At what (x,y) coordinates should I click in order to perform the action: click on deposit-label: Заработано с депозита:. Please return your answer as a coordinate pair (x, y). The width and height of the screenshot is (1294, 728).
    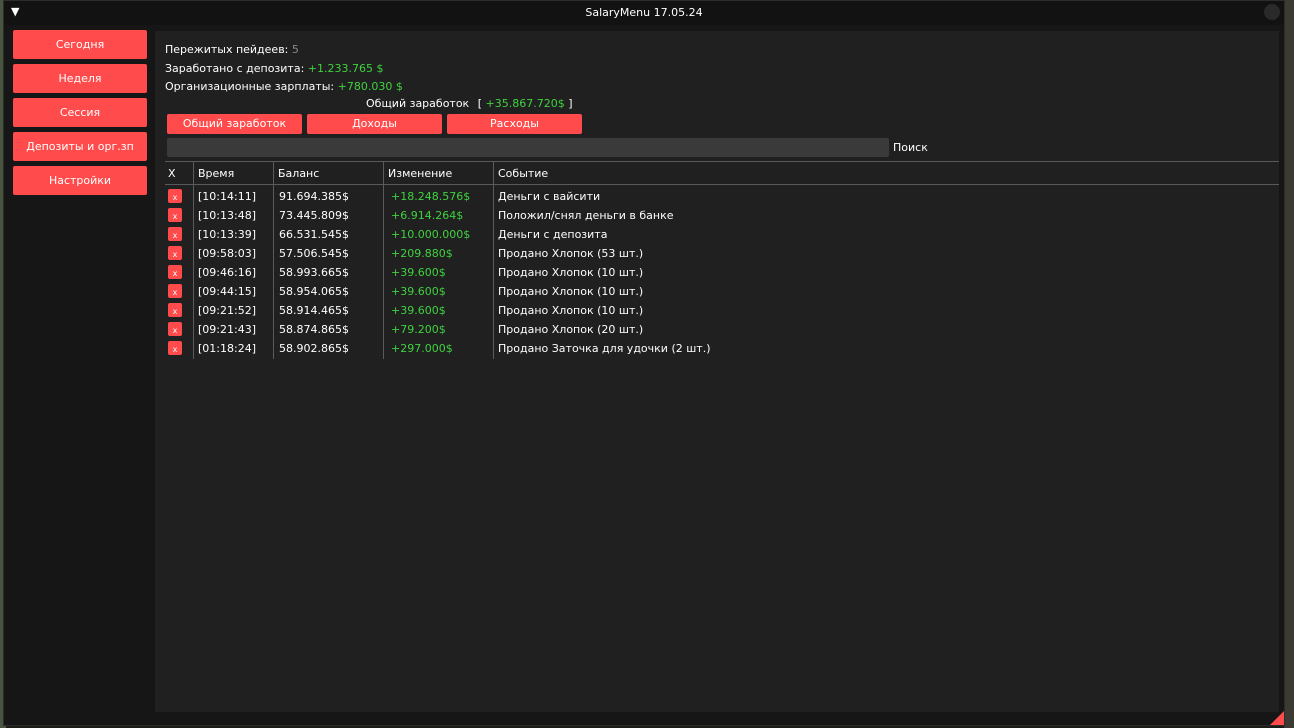
    Looking at the image, I should click on (235, 68).